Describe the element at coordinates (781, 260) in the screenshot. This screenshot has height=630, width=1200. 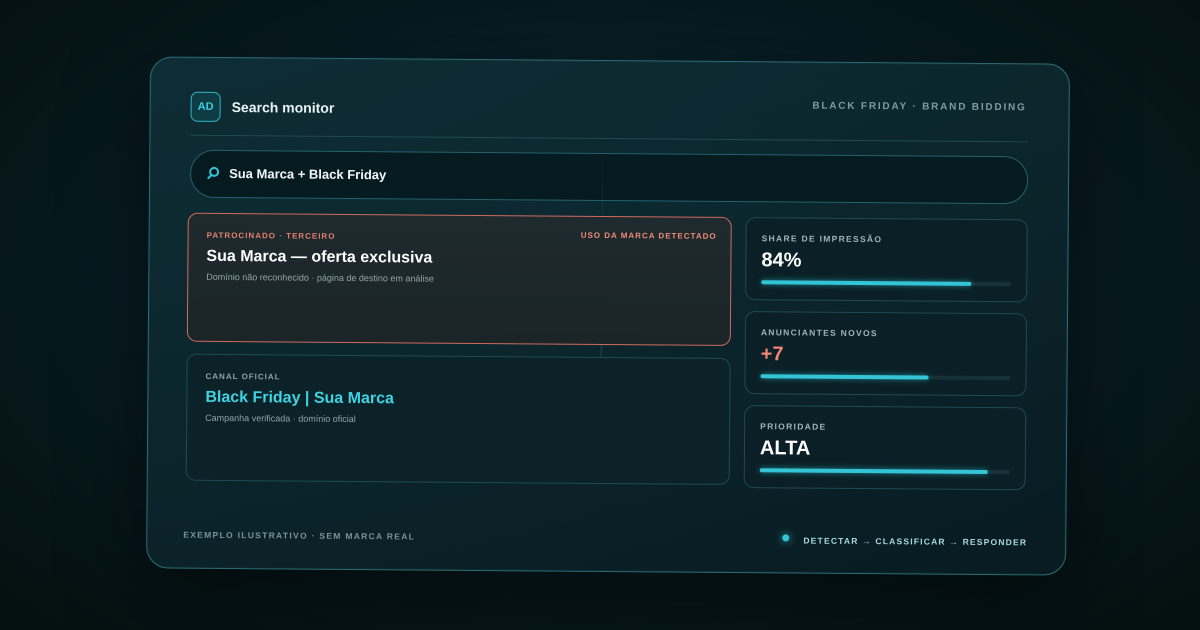
I see `metric-value: 84%` at that location.